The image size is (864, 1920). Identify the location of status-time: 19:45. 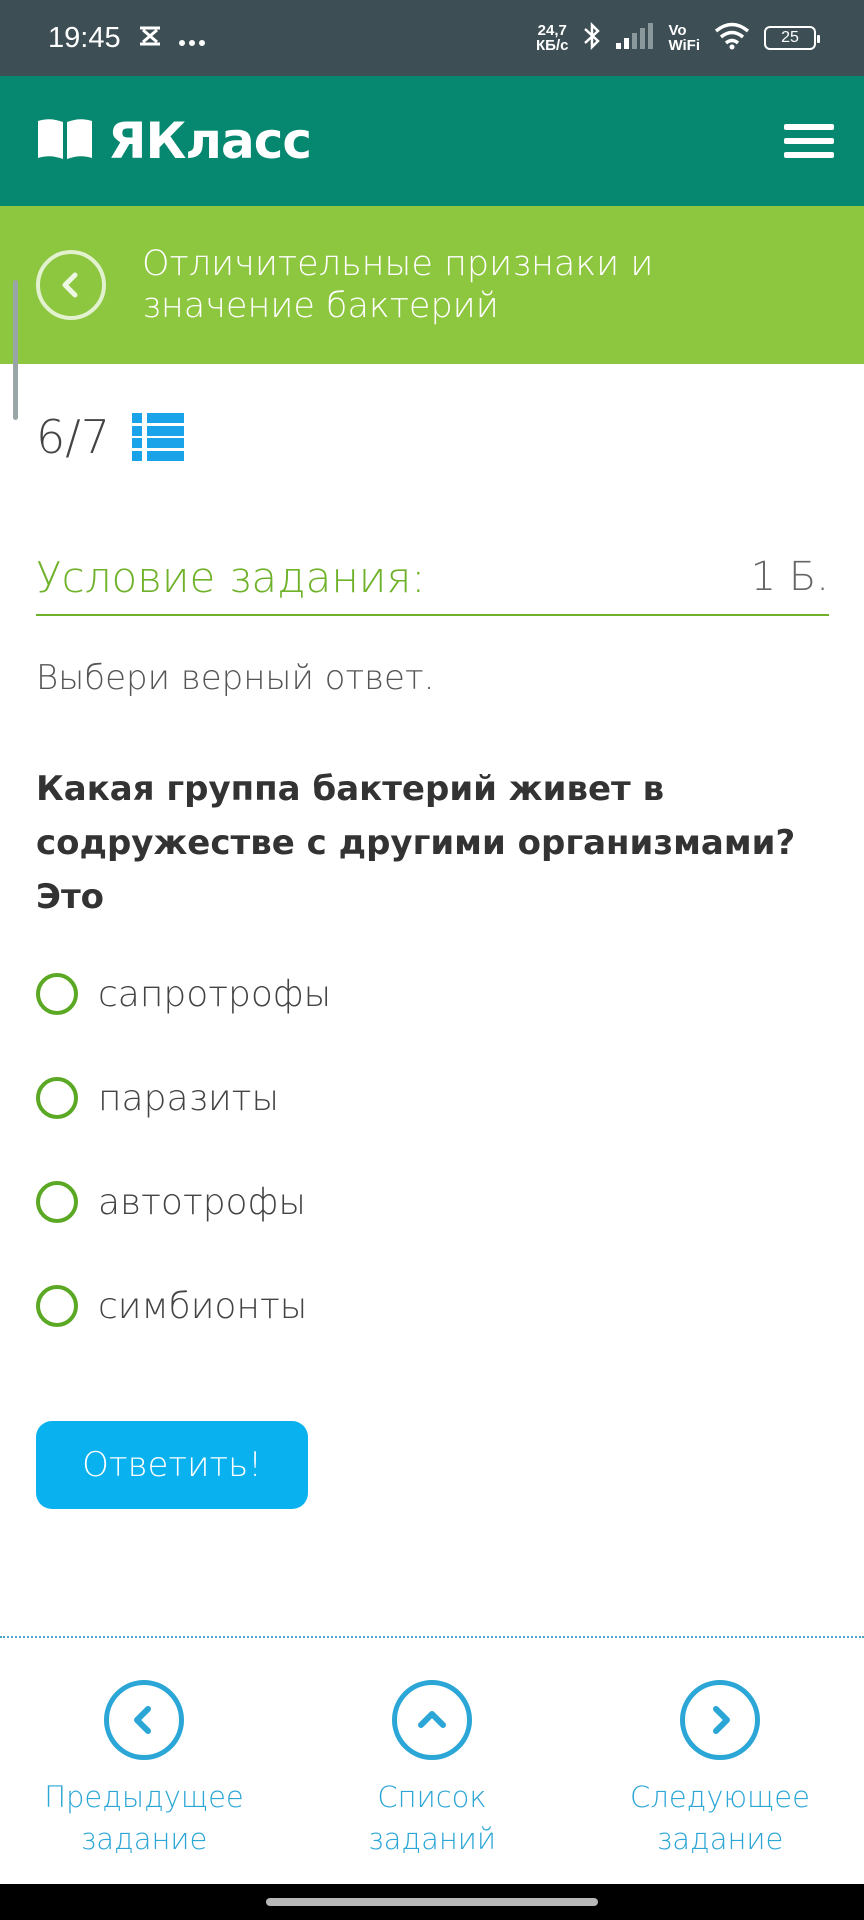
(84, 37).